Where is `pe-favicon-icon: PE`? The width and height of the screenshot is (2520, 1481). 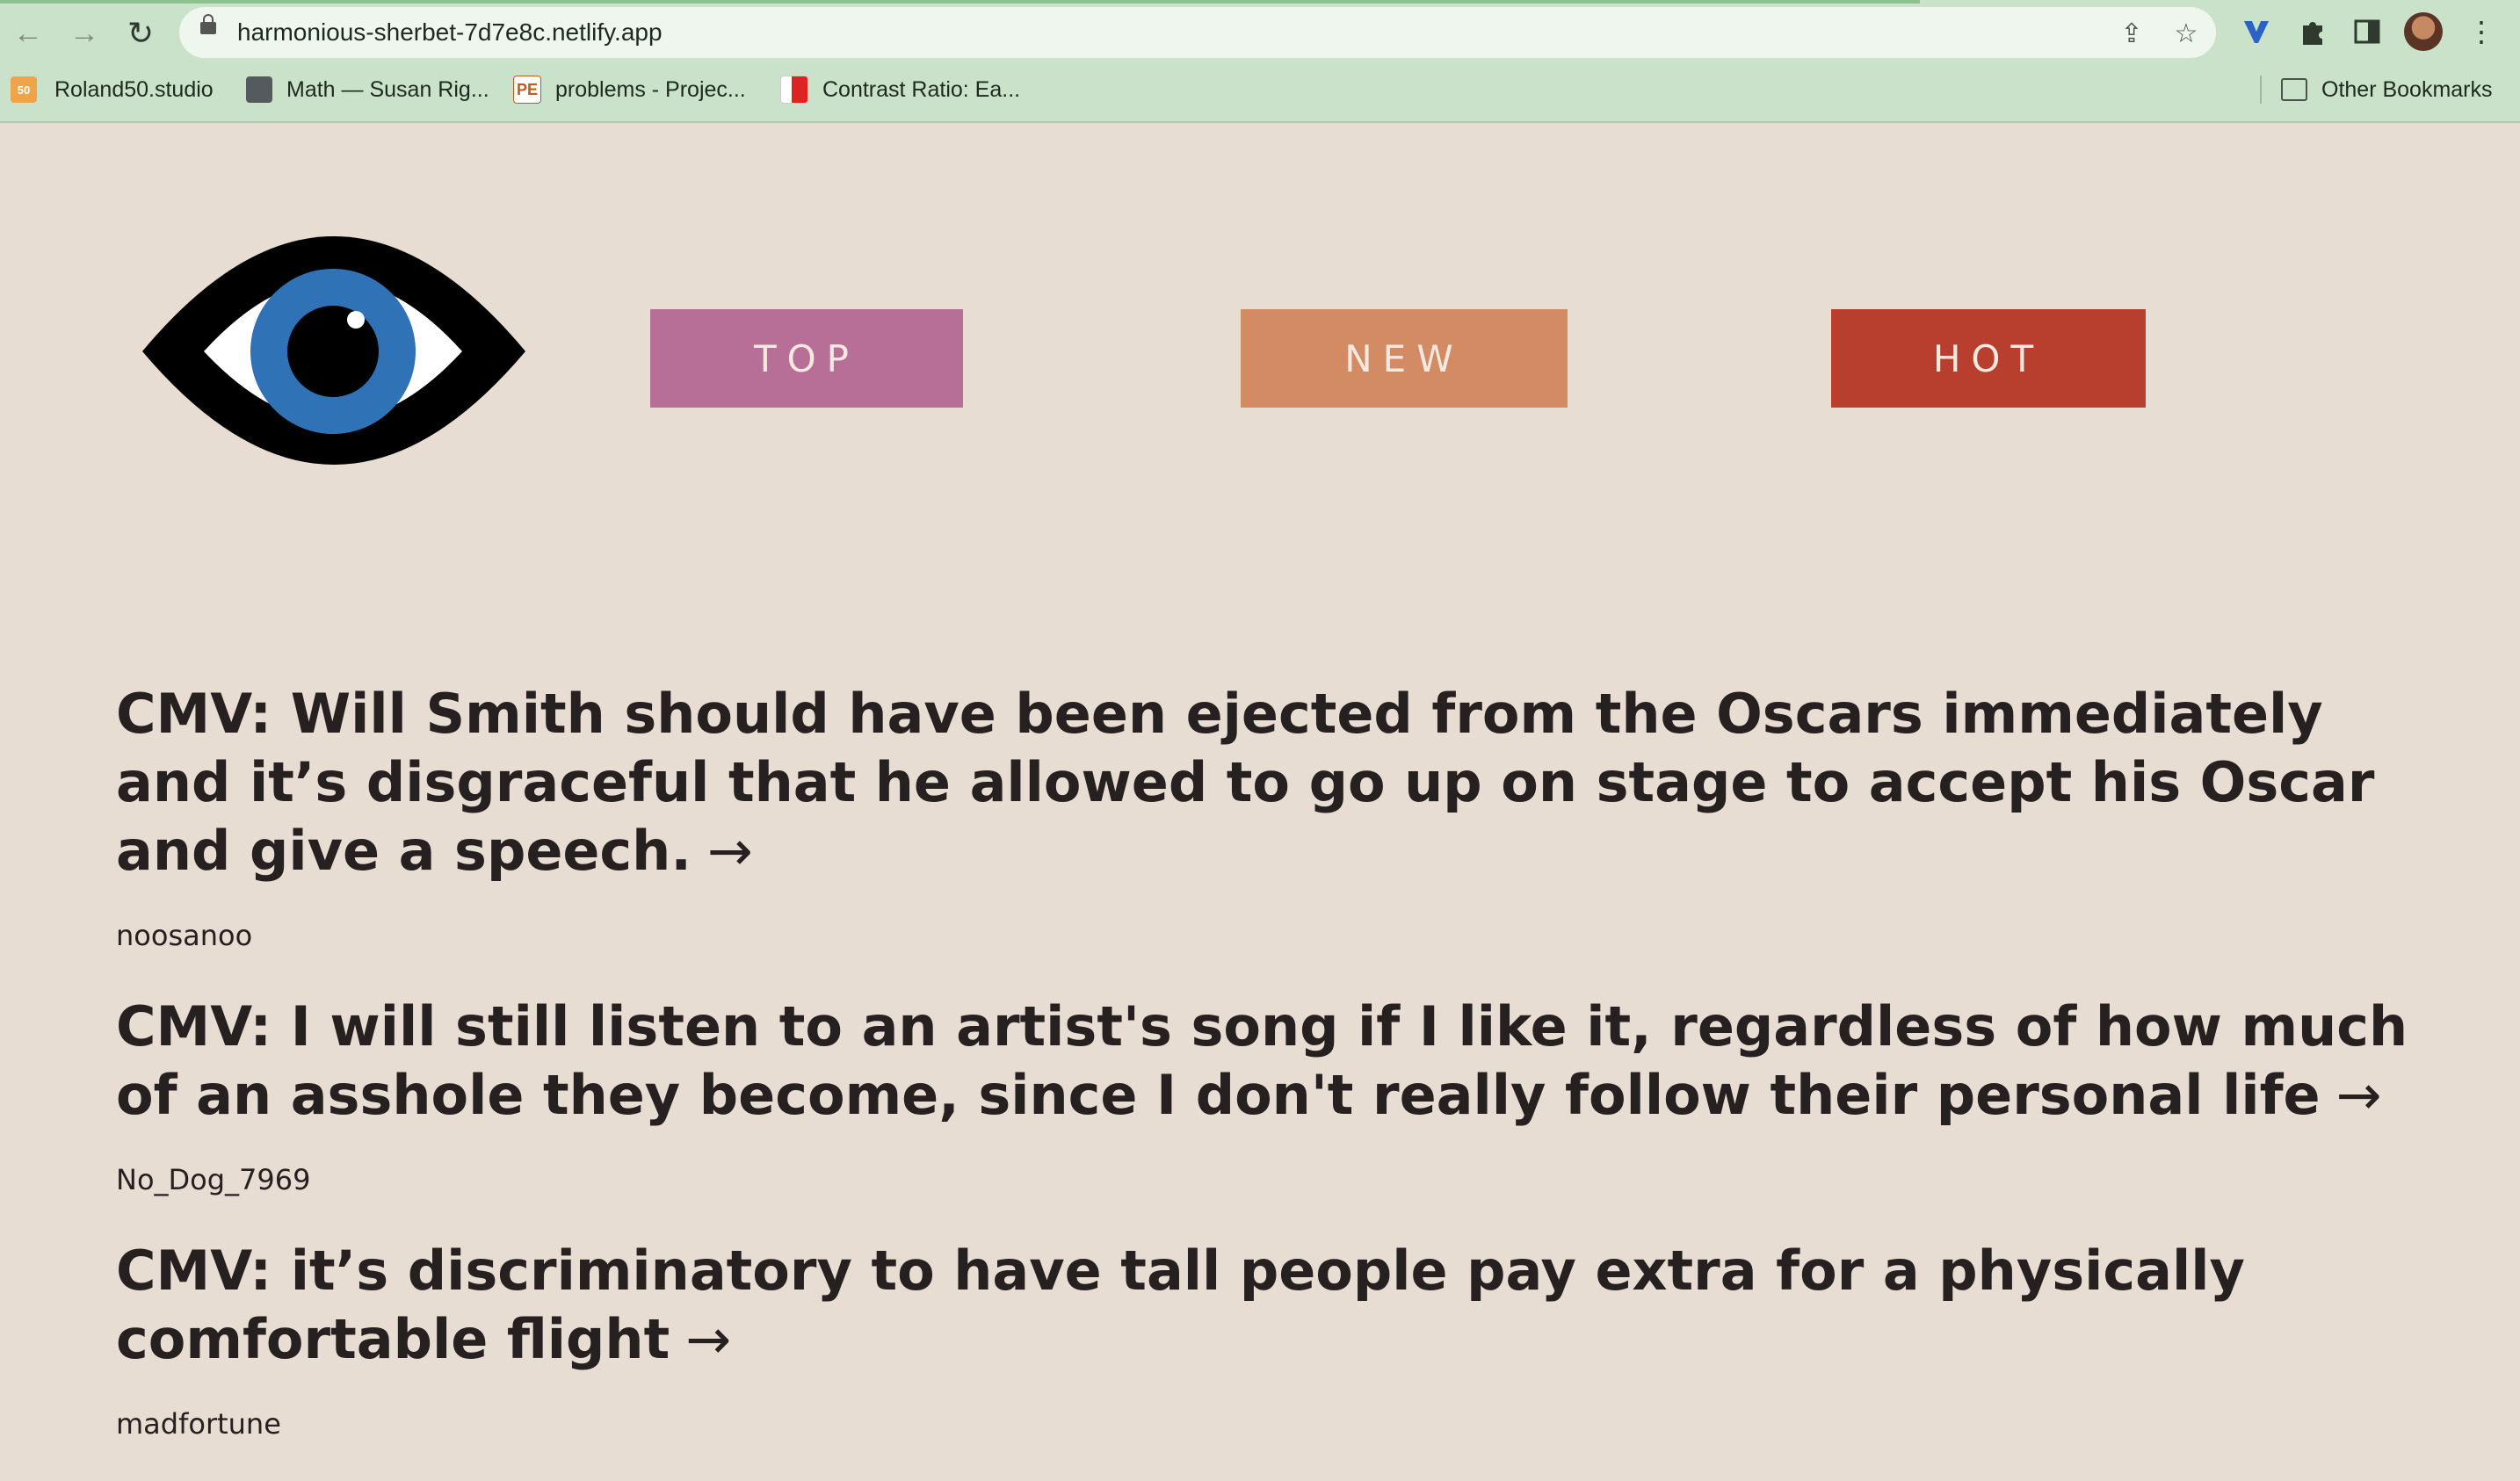 pe-favicon-icon: PE is located at coordinates (527, 90).